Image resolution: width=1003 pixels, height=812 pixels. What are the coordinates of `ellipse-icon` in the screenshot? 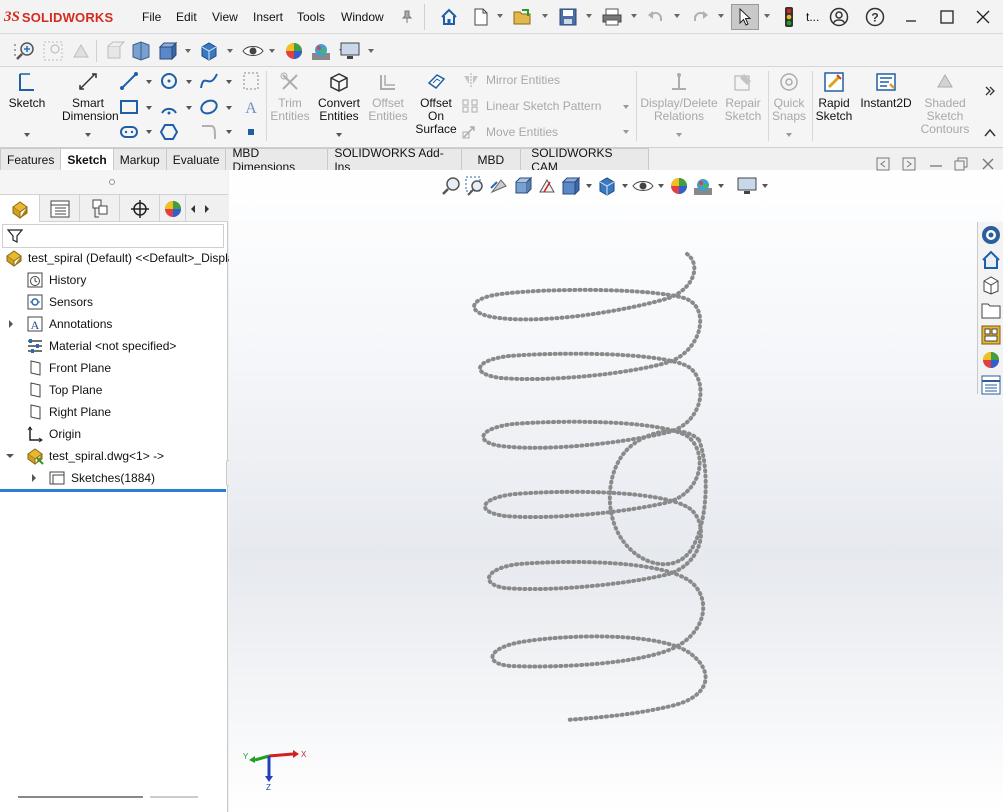 It's located at (209, 107).